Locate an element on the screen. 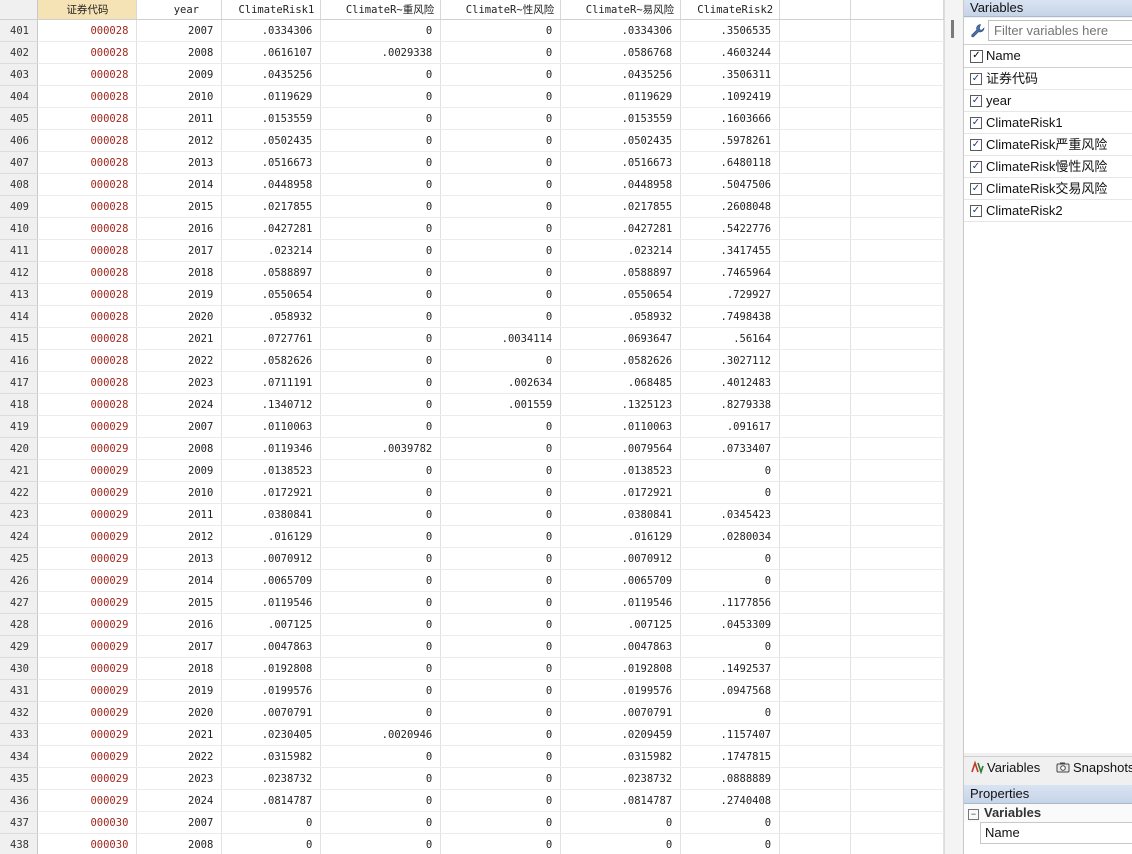 The height and width of the screenshot is (854, 1132). cell-transition-risk: .0586768 is located at coordinates (621, 52).